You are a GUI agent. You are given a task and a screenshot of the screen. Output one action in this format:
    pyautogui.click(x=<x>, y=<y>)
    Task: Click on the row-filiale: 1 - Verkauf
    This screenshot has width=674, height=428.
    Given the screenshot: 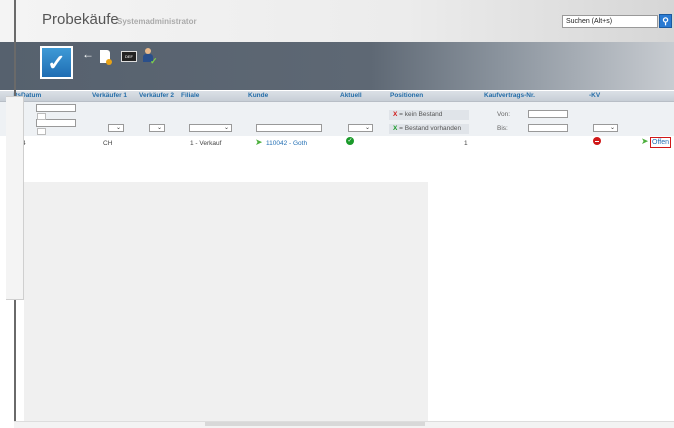 What is the action you would take?
    pyautogui.click(x=206, y=143)
    